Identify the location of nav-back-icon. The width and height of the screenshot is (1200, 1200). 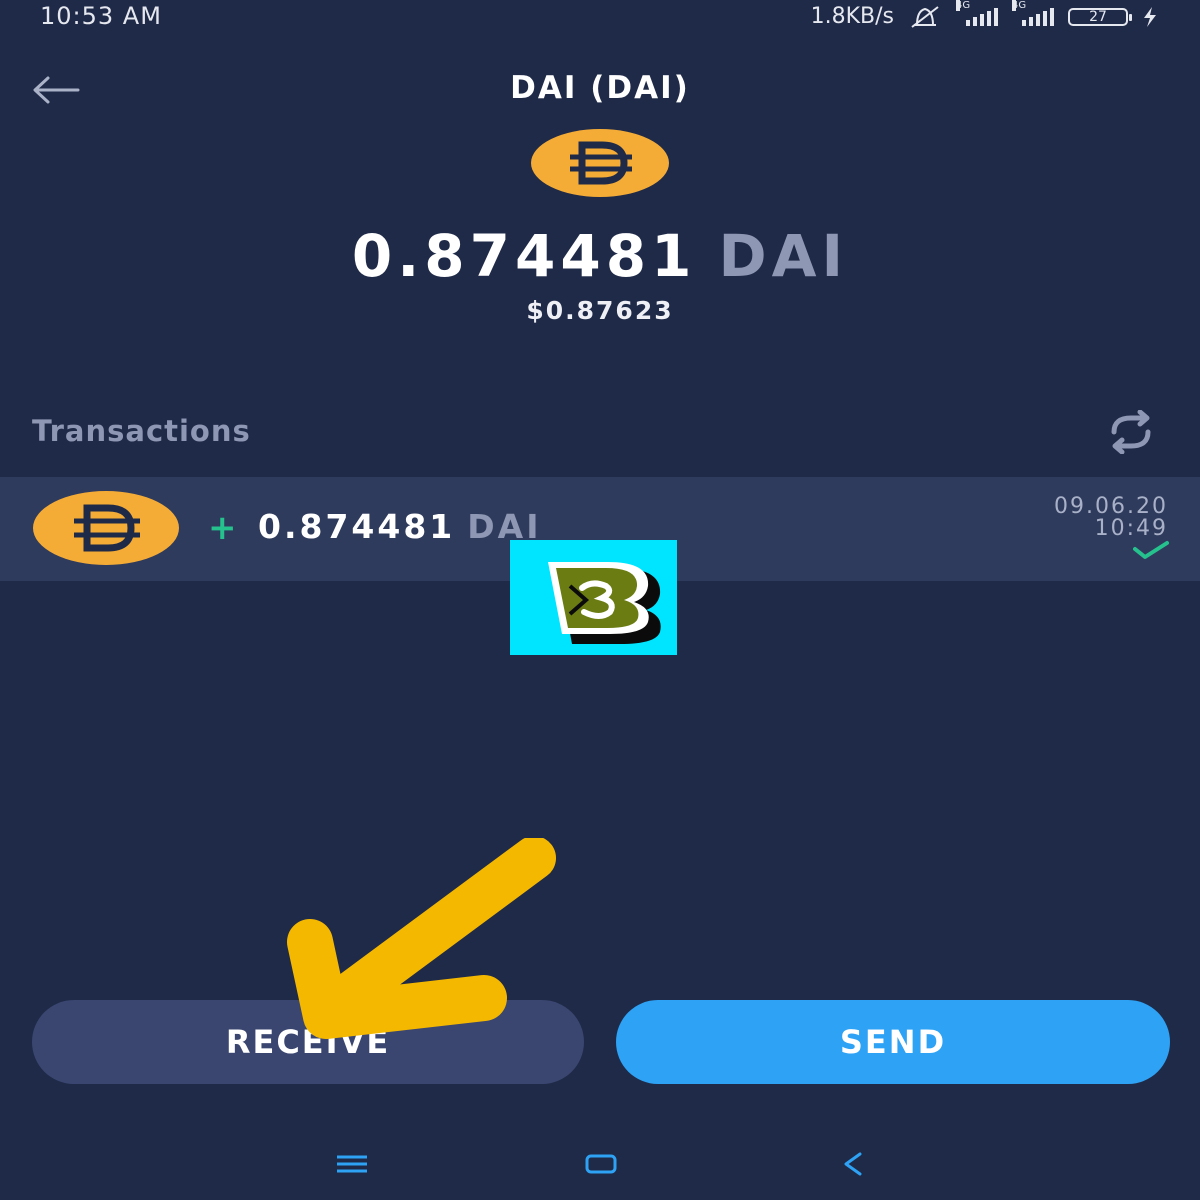
(853, 1164).